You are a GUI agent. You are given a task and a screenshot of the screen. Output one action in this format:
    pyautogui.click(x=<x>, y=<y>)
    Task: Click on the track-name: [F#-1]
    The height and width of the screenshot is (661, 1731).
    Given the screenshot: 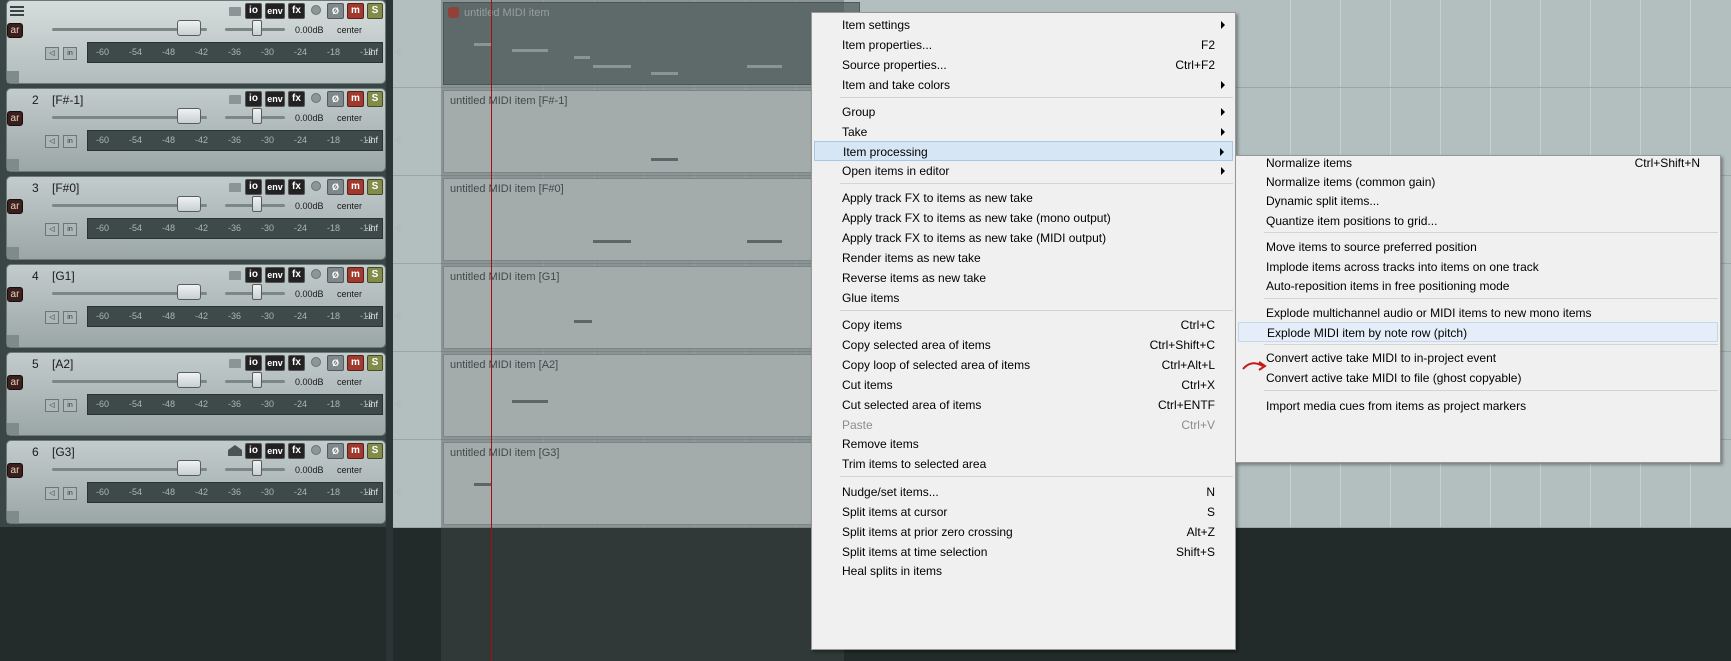 What is the action you would take?
    pyautogui.click(x=67, y=100)
    